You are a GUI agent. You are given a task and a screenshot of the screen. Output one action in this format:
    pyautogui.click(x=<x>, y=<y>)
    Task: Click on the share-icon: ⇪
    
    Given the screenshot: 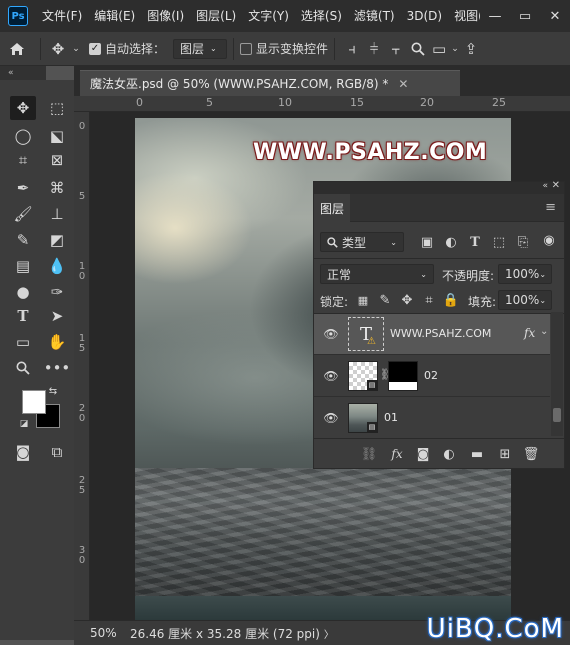 What is the action you would take?
    pyautogui.click(x=471, y=49)
    